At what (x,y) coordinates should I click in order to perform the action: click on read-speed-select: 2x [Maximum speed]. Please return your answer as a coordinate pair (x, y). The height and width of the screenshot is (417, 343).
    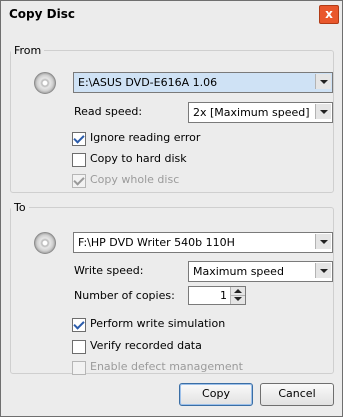
    Looking at the image, I should click on (260, 112).